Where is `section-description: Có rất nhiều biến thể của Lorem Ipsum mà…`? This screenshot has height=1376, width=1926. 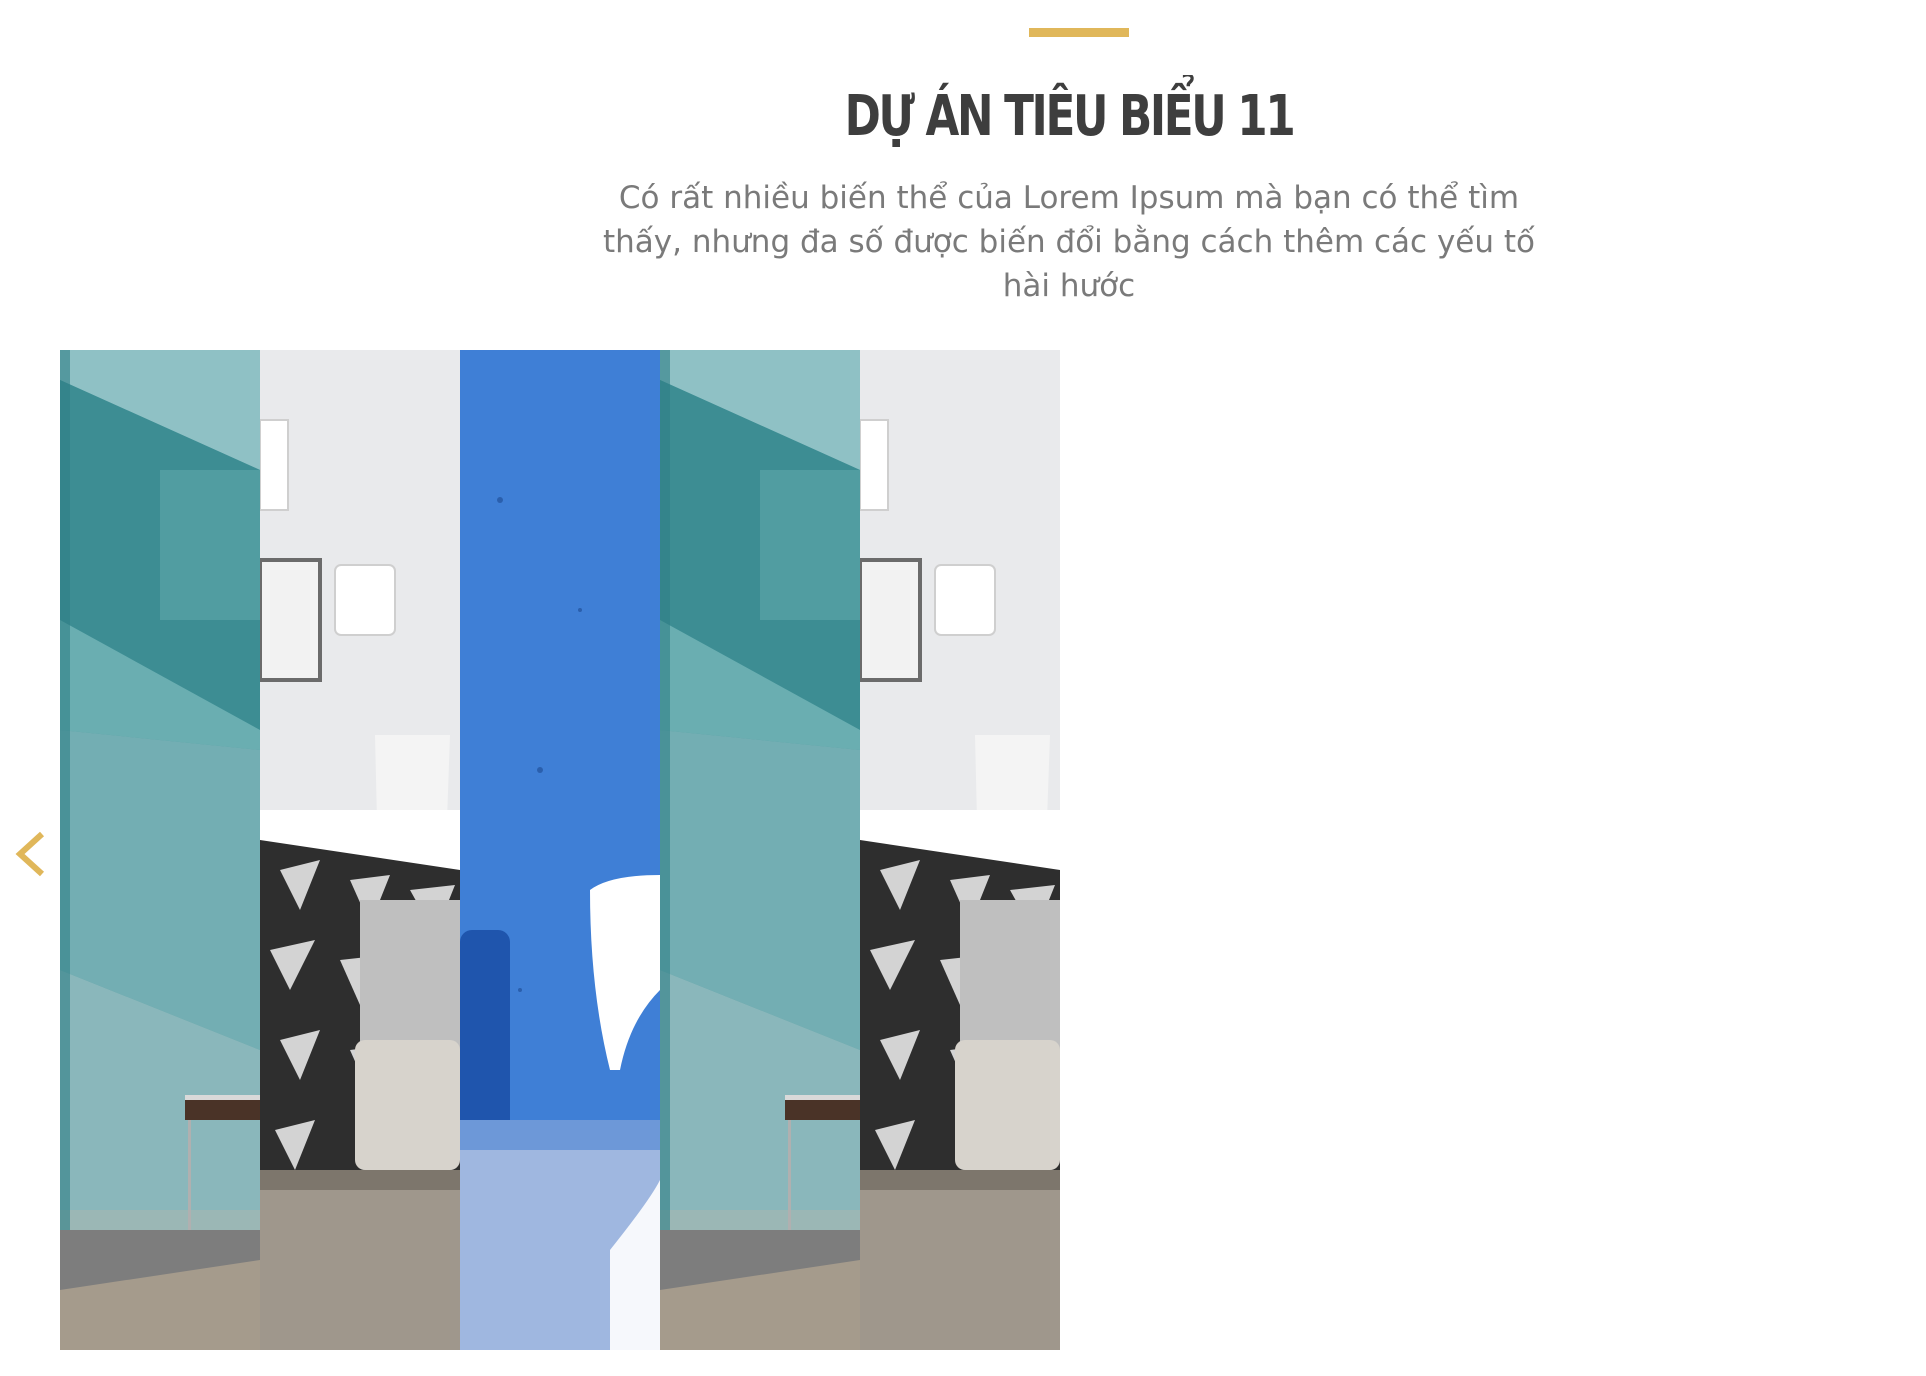
section-description: Có rất nhiều biến thể của Lorem Ipsum mà… is located at coordinates (1069, 242).